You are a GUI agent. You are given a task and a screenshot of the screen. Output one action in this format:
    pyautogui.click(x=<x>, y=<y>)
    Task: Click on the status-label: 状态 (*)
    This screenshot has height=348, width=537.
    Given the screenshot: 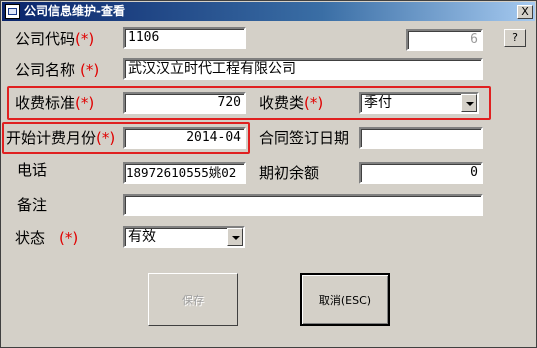 What is the action you would take?
    pyautogui.click(x=46, y=238)
    